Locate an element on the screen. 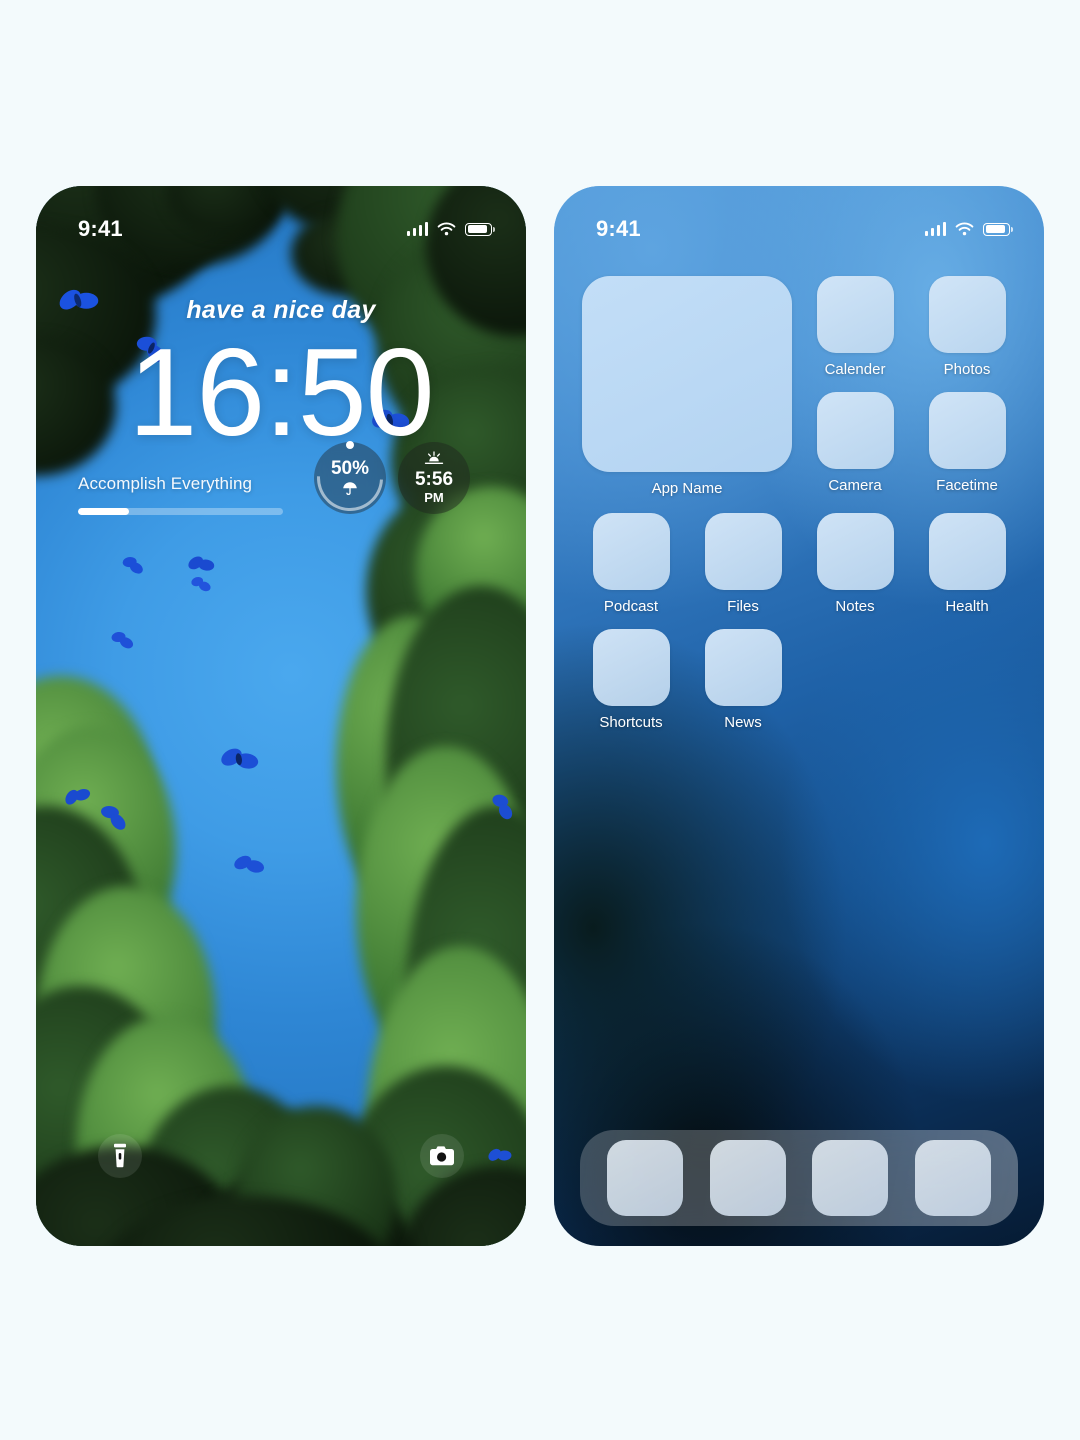 This screenshot has width=1080, height=1440. app-podcast: Podcast is located at coordinates (631, 564).